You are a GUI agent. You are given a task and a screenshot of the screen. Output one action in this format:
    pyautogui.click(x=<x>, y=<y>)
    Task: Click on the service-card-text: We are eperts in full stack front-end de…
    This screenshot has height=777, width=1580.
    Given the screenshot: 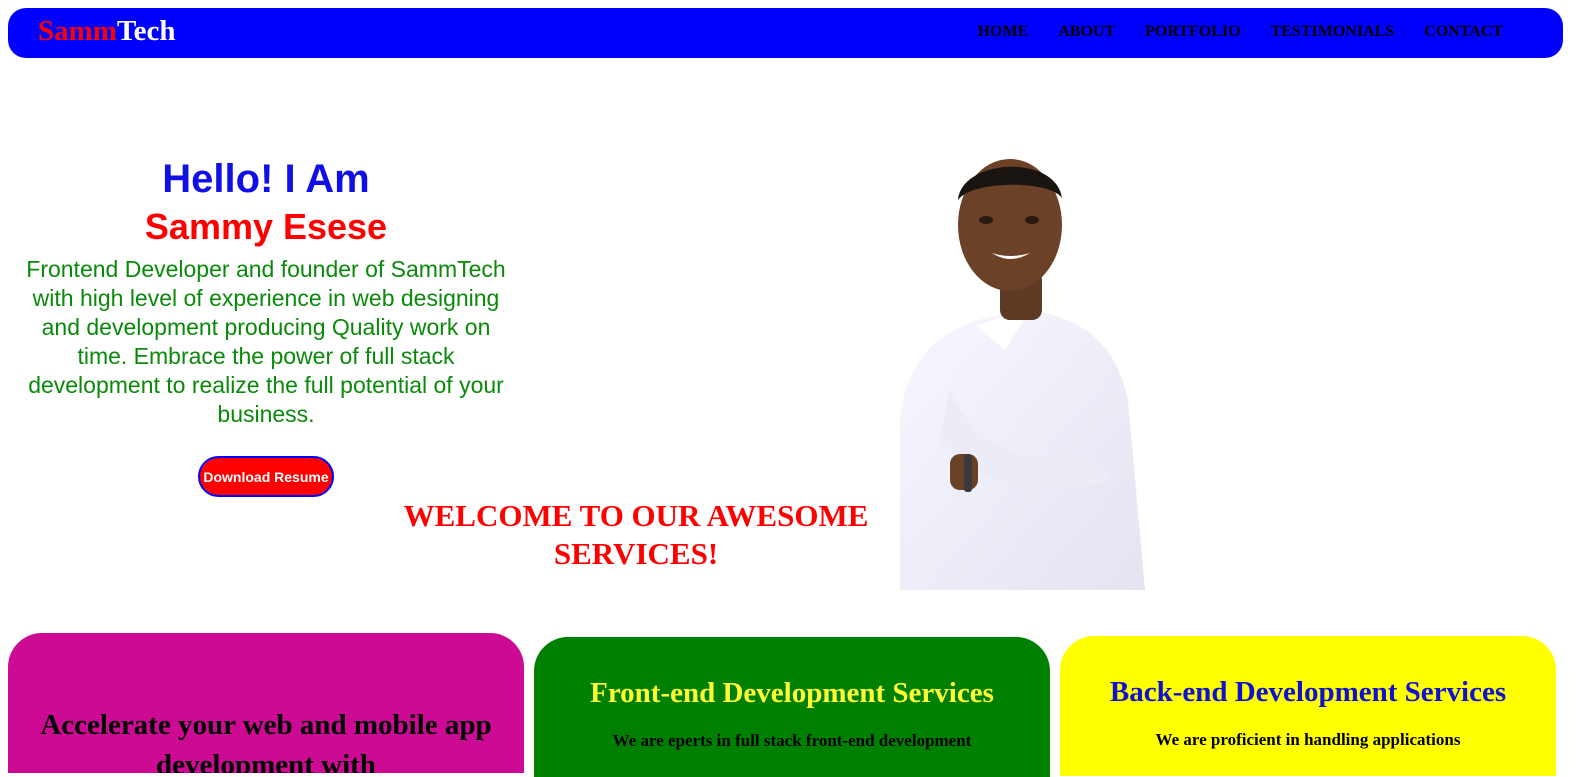 What is the action you would take?
    pyautogui.click(x=792, y=740)
    